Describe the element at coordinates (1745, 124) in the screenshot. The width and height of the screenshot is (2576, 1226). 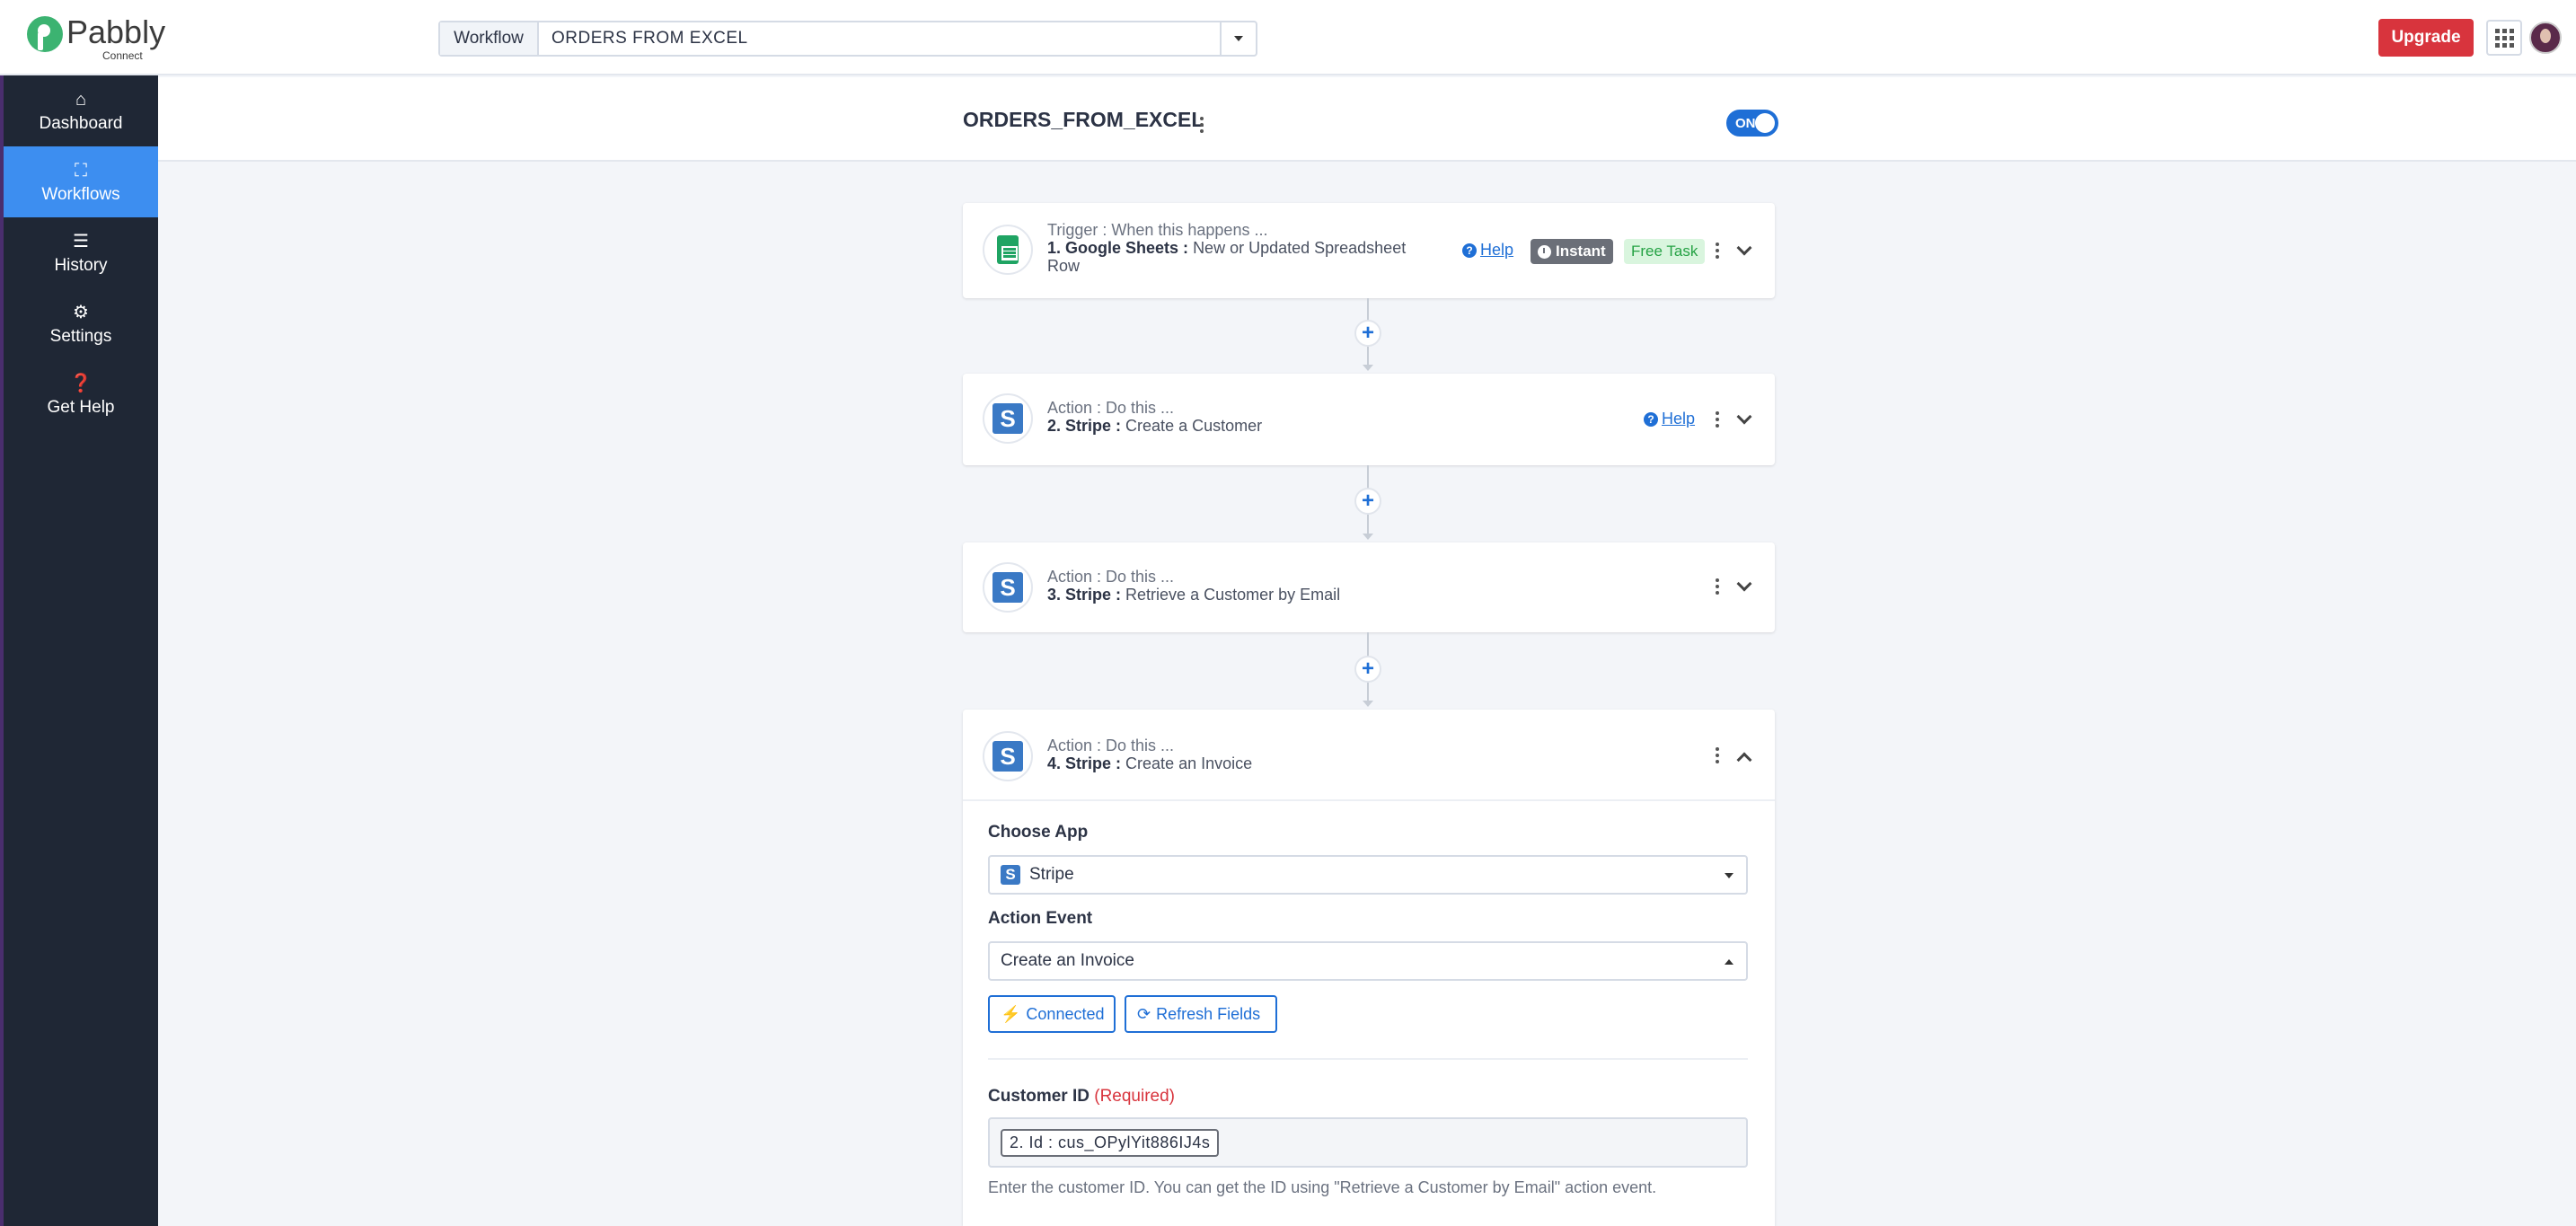
I see `toggle-label: ON` at that location.